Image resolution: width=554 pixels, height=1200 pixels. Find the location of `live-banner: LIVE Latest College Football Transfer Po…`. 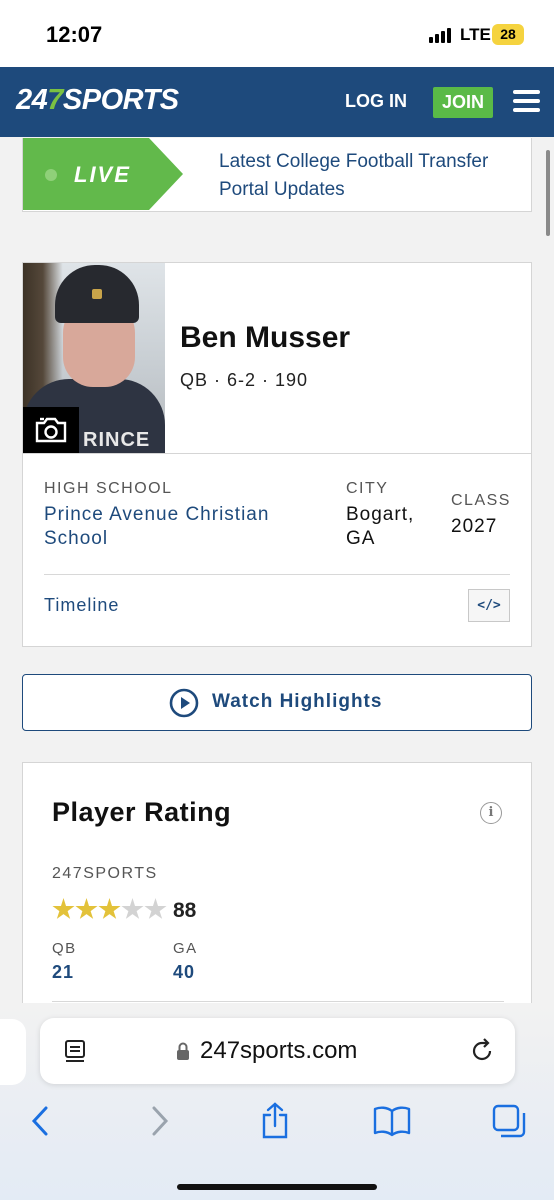

live-banner: LIVE Latest College Football Transfer Po… is located at coordinates (277, 175).